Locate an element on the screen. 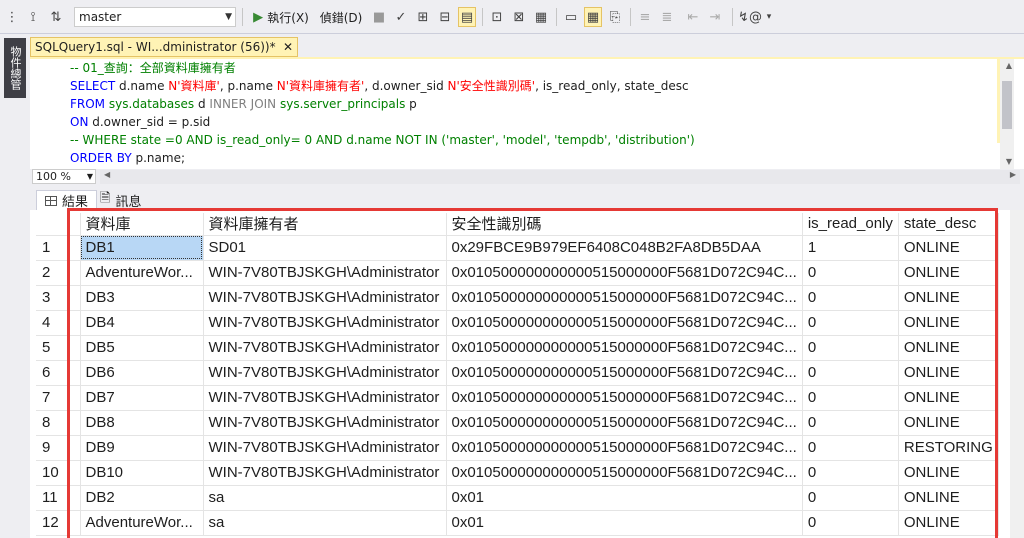  row-number: 6 is located at coordinates (58, 373).